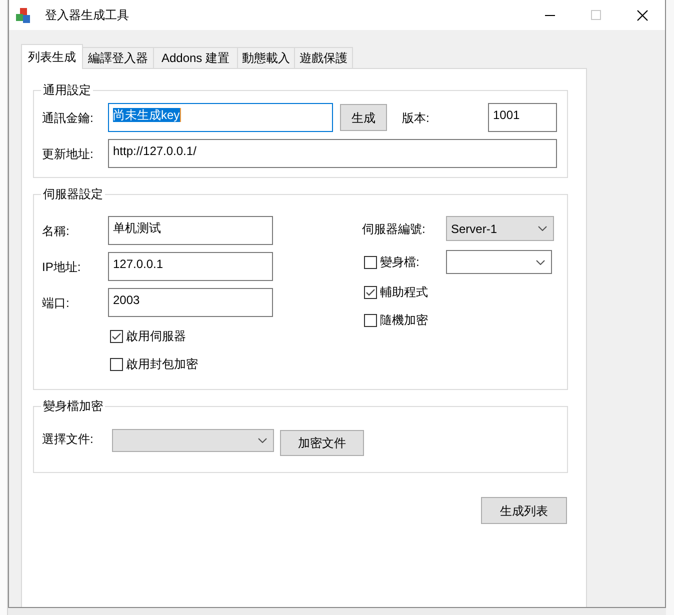 Image resolution: width=674 pixels, height=615 pixels. I want to click on checkbox-label: 啟用封包加密, so click(162, 364).